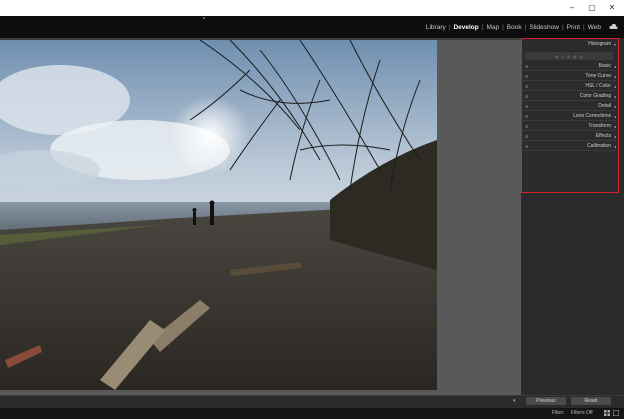 The height and width of the screenshot is (419, 624). I want to click on grid-view-icon, so click(607, 413).